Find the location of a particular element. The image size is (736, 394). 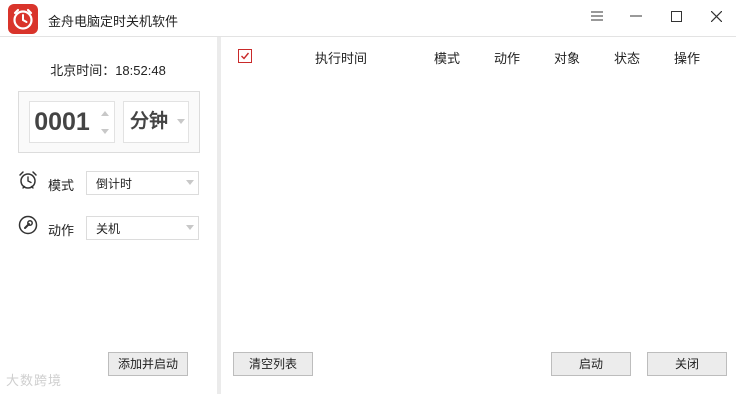

timer-box: 0001 分钟 is located at coordinates (109, 122).